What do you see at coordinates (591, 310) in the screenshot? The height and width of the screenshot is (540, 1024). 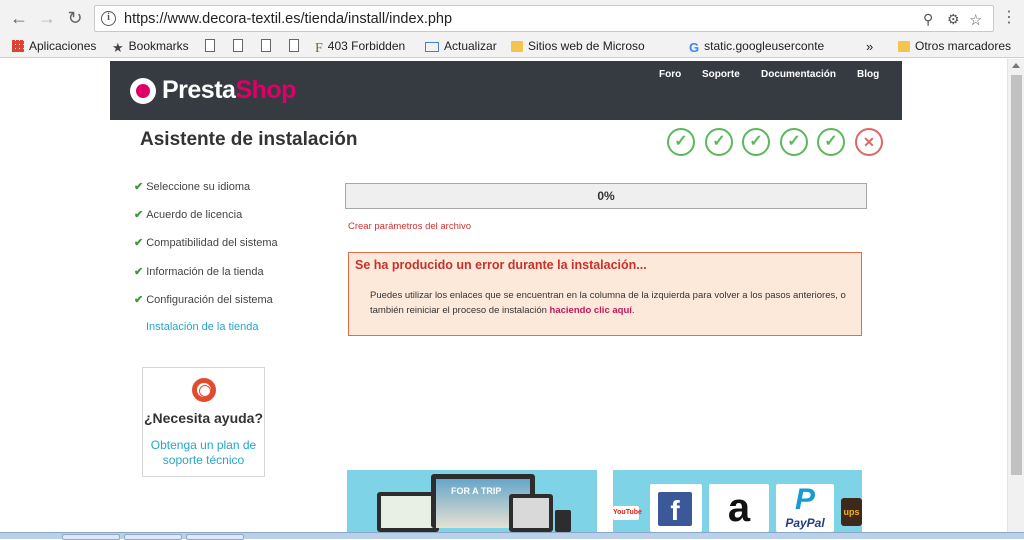 I see `restart-install-link: haciendo clic aquí` at bounding box center [591, 310].